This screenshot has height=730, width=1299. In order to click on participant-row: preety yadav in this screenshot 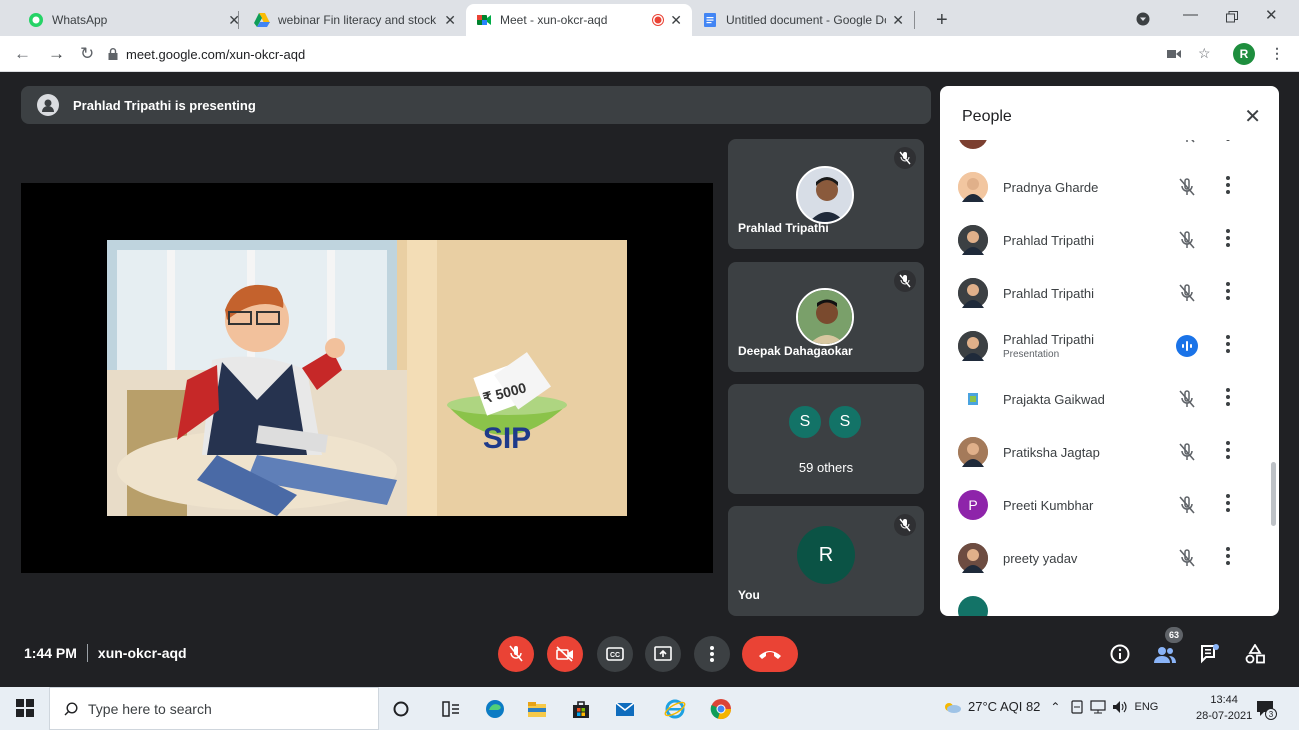, I will do `click(1109, 558)`.